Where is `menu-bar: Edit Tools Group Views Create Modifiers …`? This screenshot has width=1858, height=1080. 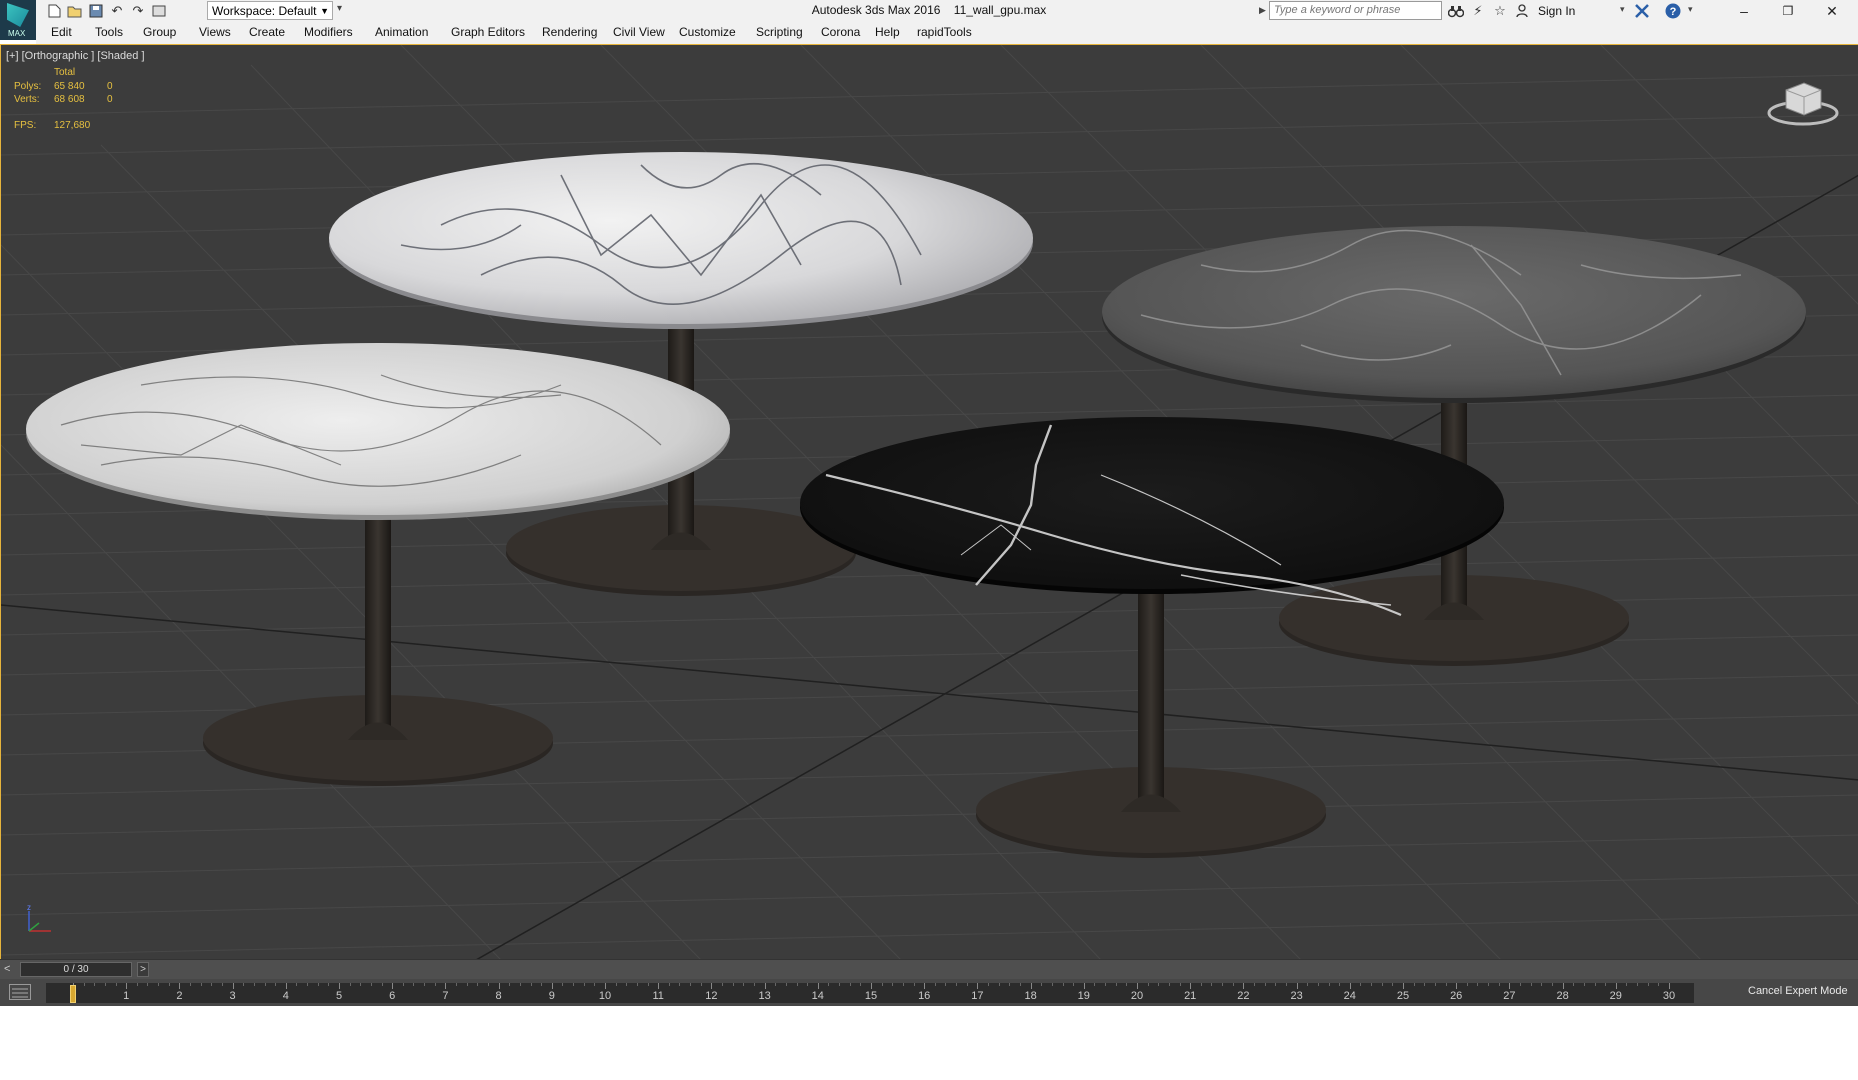 menu-bar: Edit Tools Group Views Create Modifiers … is located at coordinates (947, 33).